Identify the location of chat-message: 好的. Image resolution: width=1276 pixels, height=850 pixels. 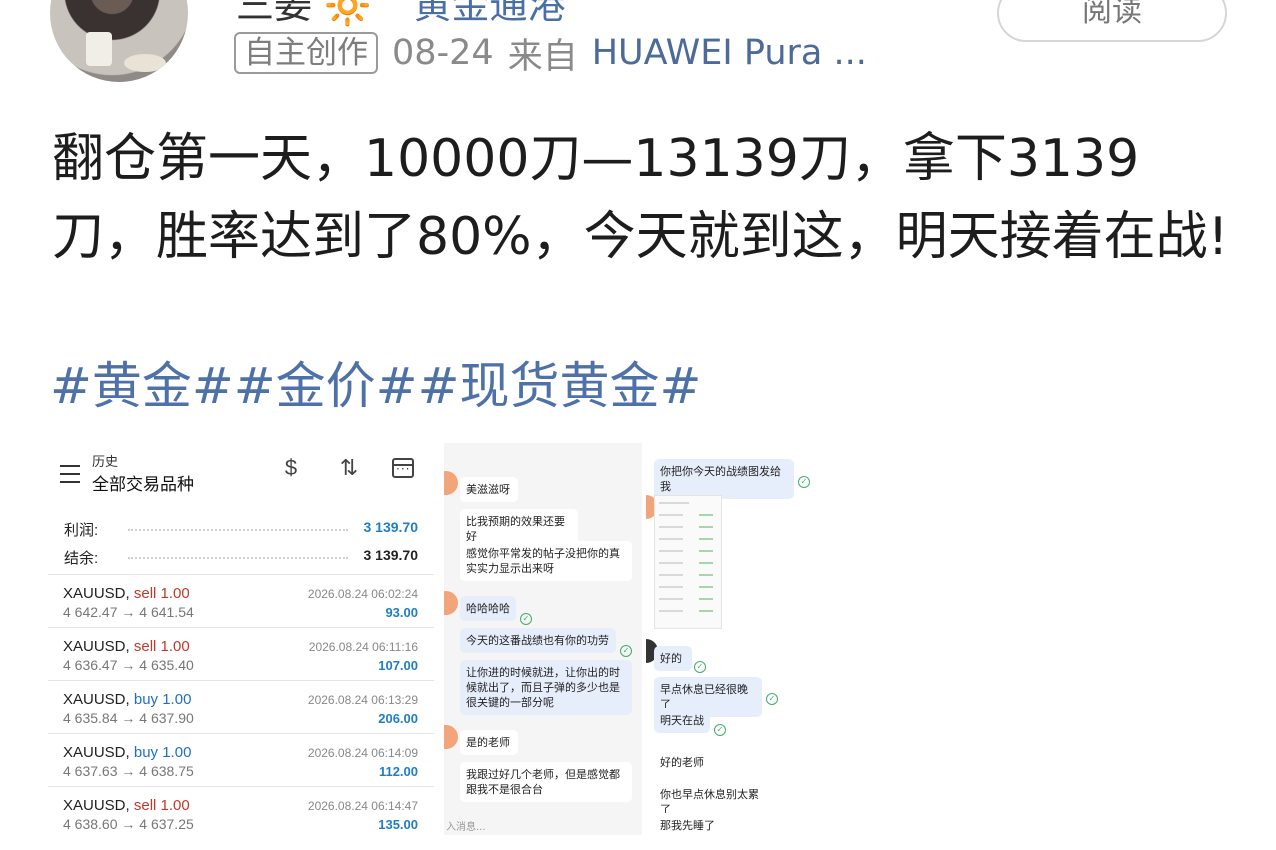
(673, 658).